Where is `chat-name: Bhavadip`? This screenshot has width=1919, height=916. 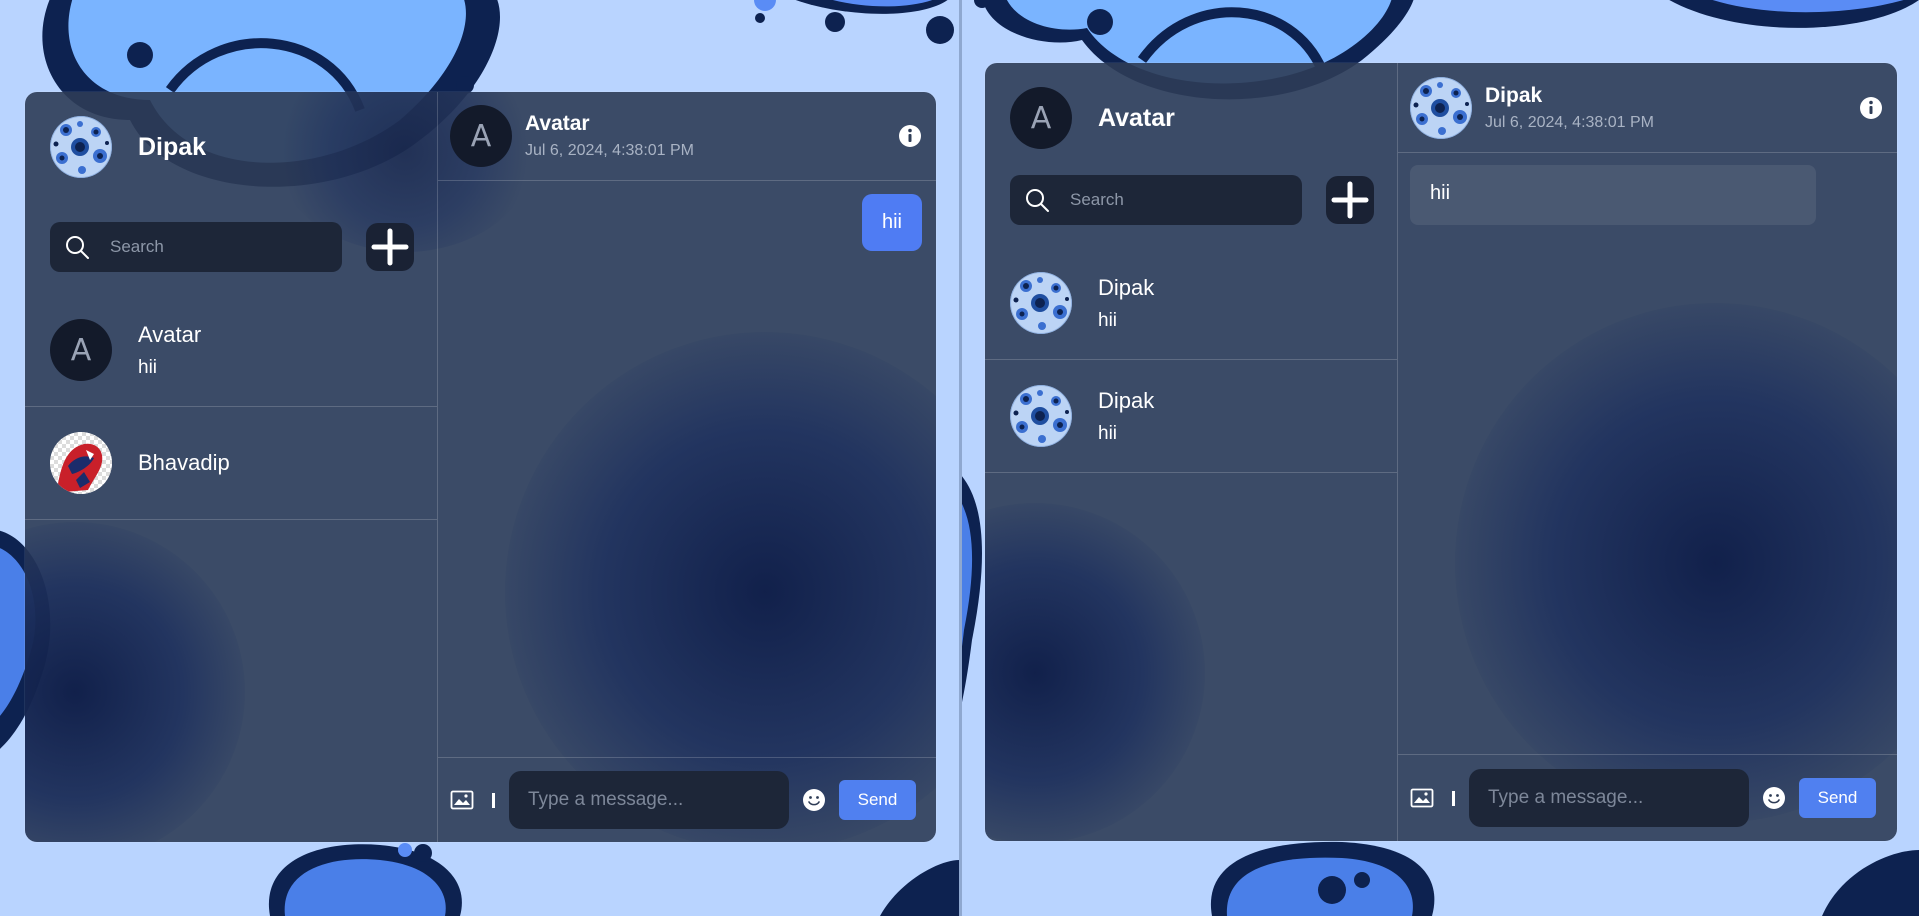
chat-name: Bhavadip is located at coordinates (184, 462).